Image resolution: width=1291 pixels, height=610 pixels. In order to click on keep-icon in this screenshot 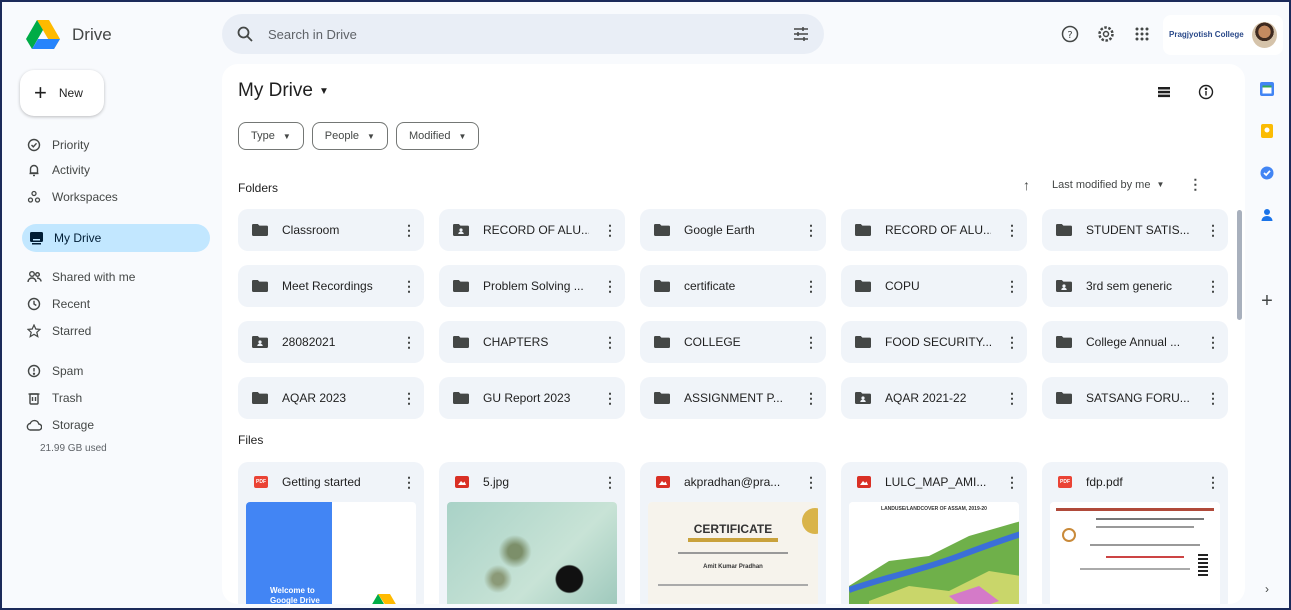, I will do `click(1267, 131)`.